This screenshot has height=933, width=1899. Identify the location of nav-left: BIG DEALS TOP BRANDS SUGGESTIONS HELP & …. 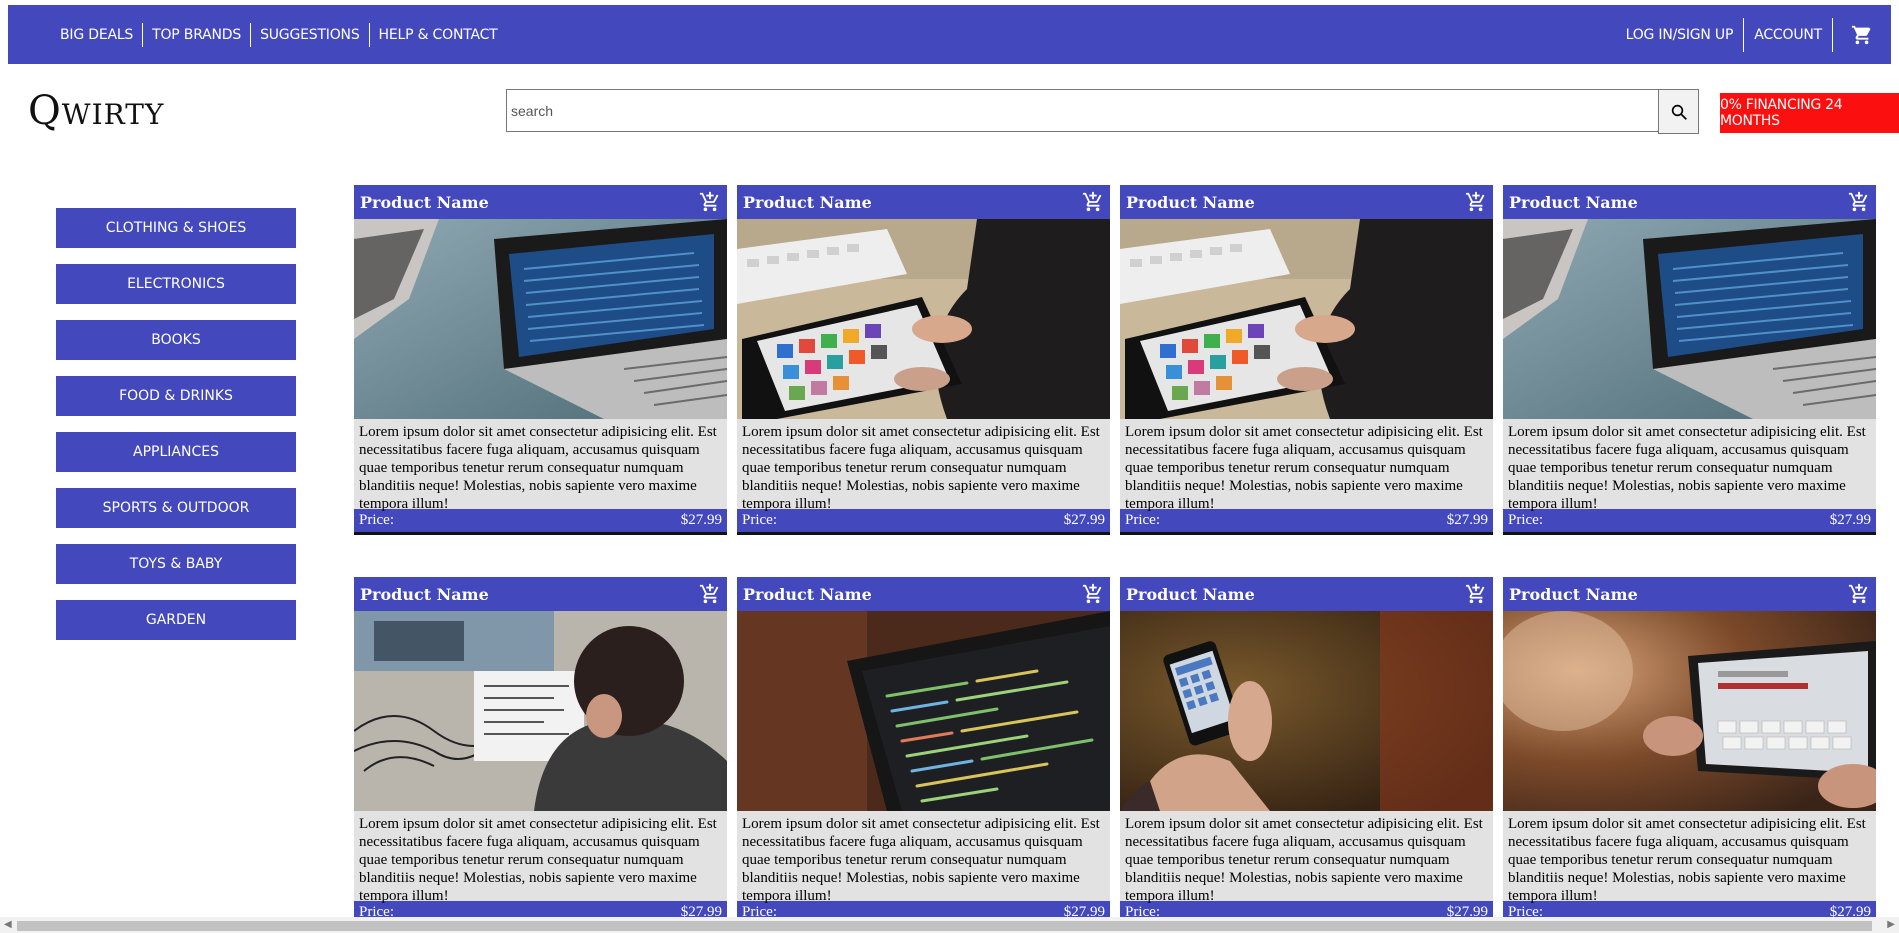
(279, 34).